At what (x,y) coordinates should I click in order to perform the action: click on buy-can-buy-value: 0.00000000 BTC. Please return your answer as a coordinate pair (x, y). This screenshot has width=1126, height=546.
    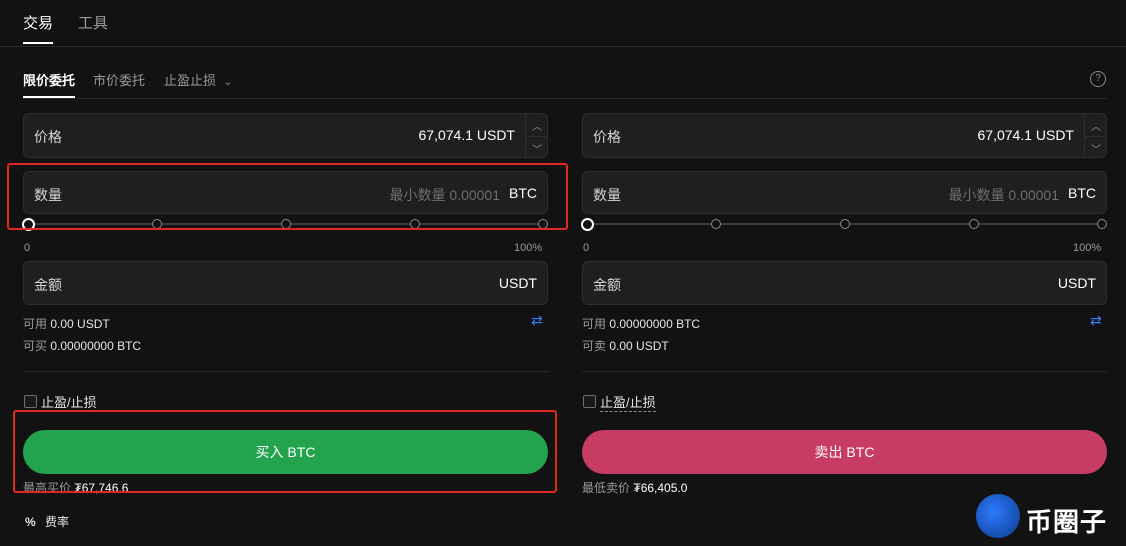
    Looking at the image, I should click on (96, 346).